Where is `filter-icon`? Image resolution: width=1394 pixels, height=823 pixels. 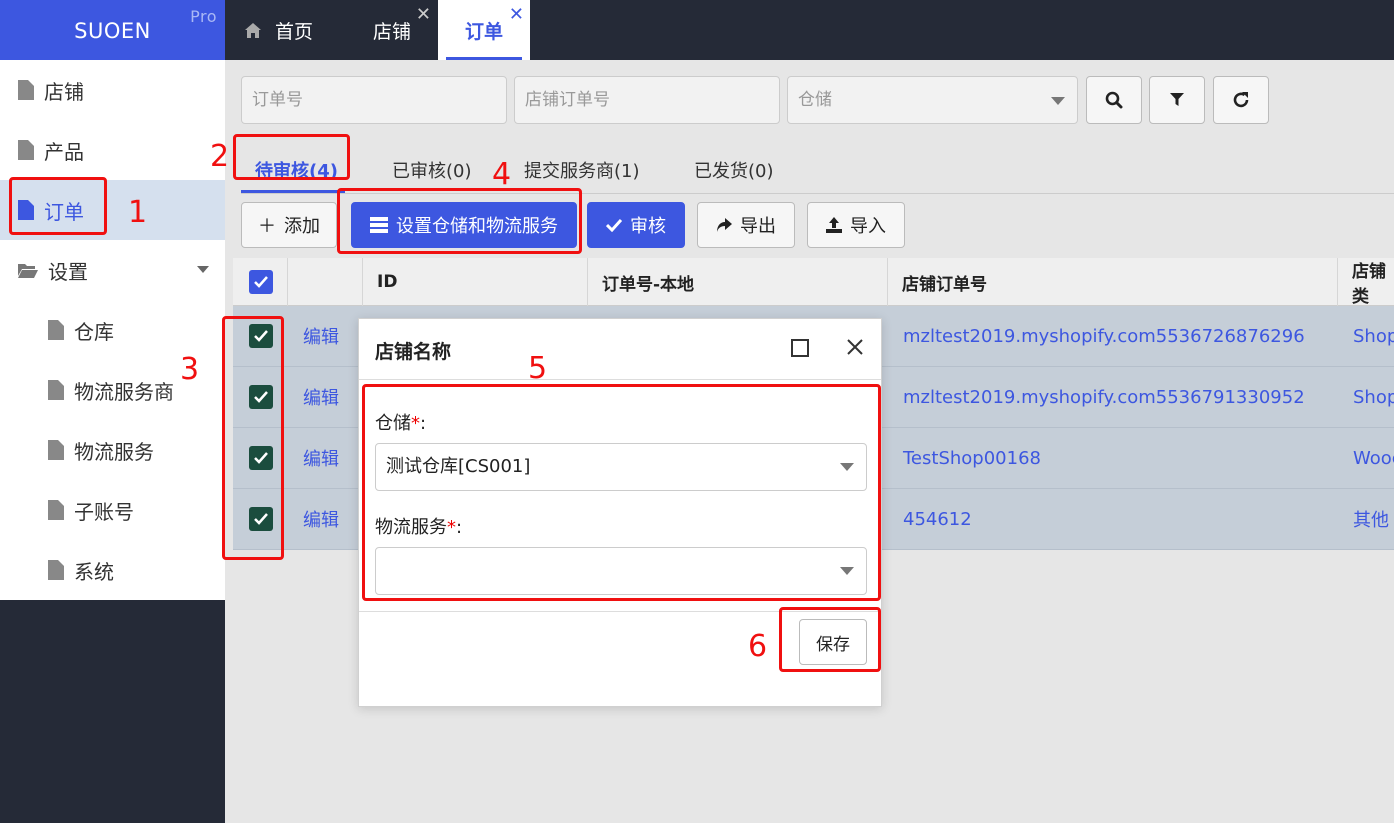 filter-icon is located at coordinates (1177, 99).